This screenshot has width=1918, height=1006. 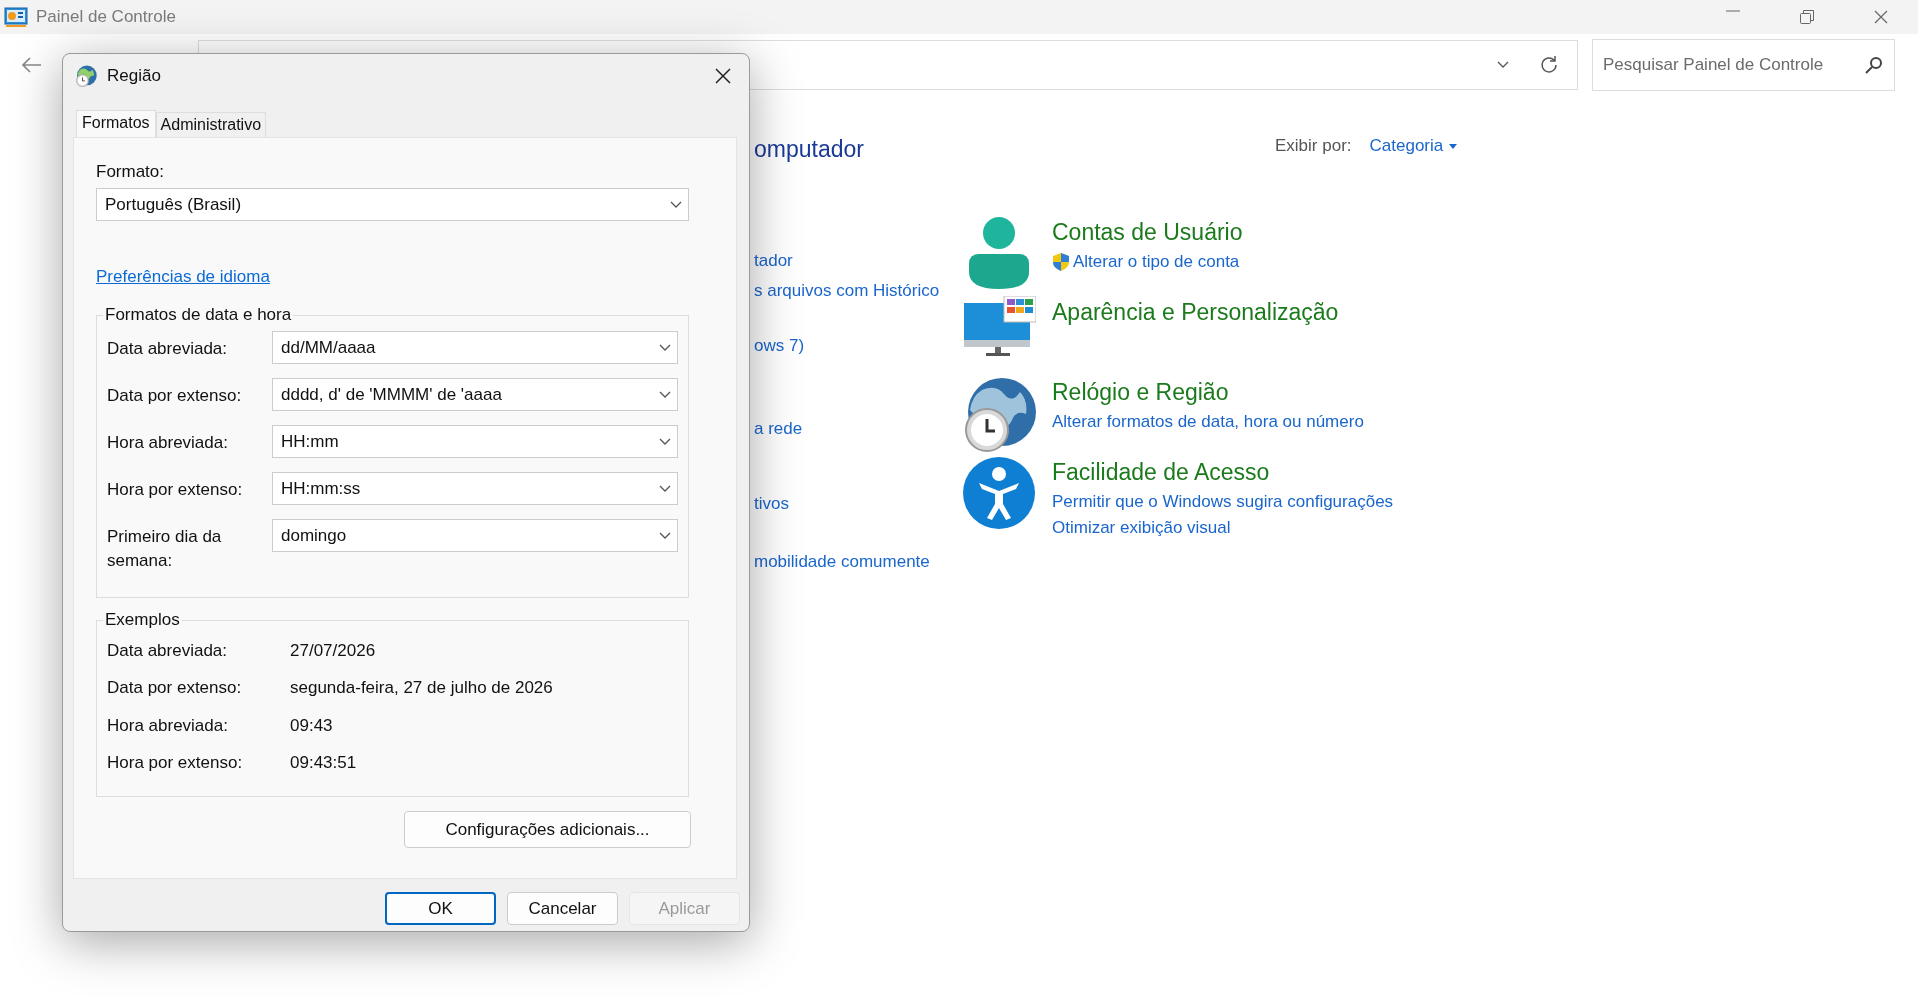 I want to click on view-by-label: Exibir por:, so click(x=1313, y=146).